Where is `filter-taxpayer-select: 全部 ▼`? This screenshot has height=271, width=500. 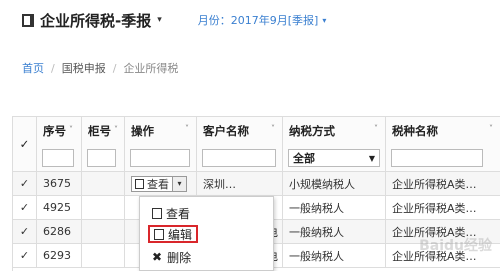
filter-taxpayer-select: 全部 ▼ is located at coordinates (334, 158).